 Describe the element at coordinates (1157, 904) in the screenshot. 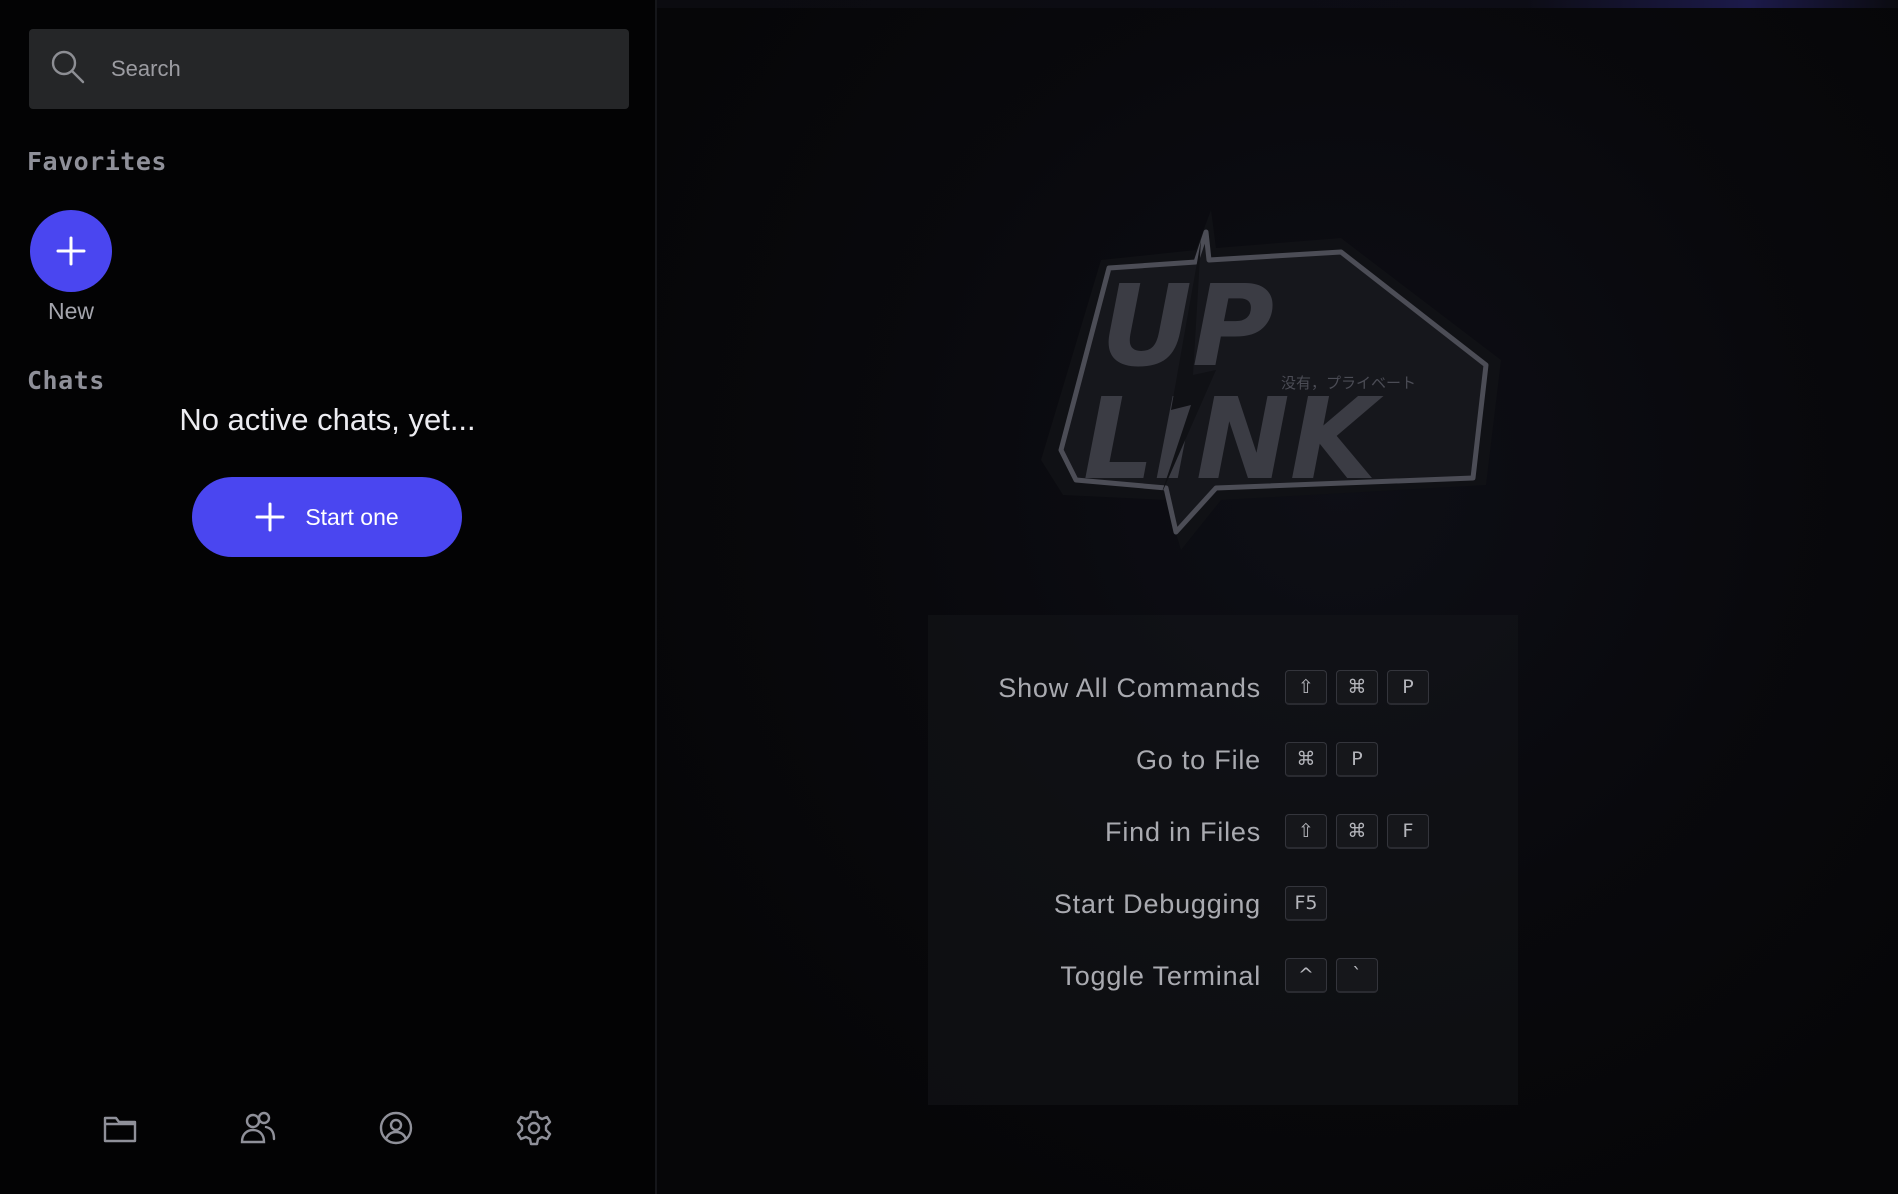

I see `shortcut-label: Start Debugging` at that location.